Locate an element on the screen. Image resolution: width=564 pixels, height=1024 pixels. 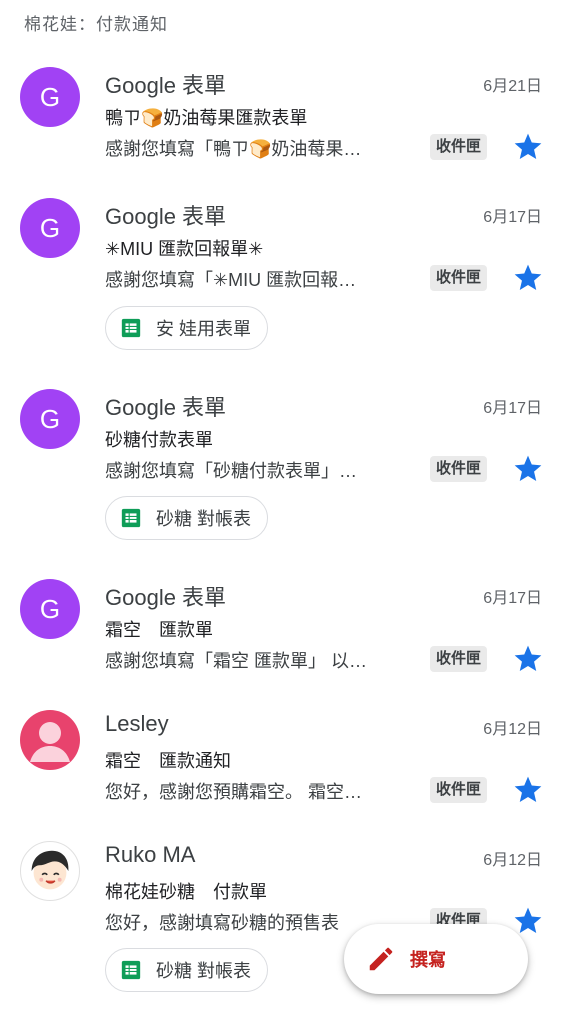
email-subject: 鴨ㄗ🍞奶油莓果匯款表單 is located at coordinates (206, 118).